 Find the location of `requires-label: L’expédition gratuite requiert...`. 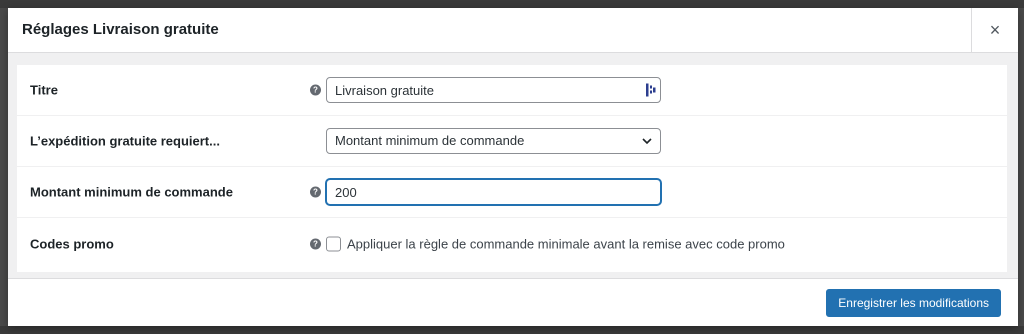

requires-label: L’expédition gratuite requiert... is located at coordinates (125, 141).